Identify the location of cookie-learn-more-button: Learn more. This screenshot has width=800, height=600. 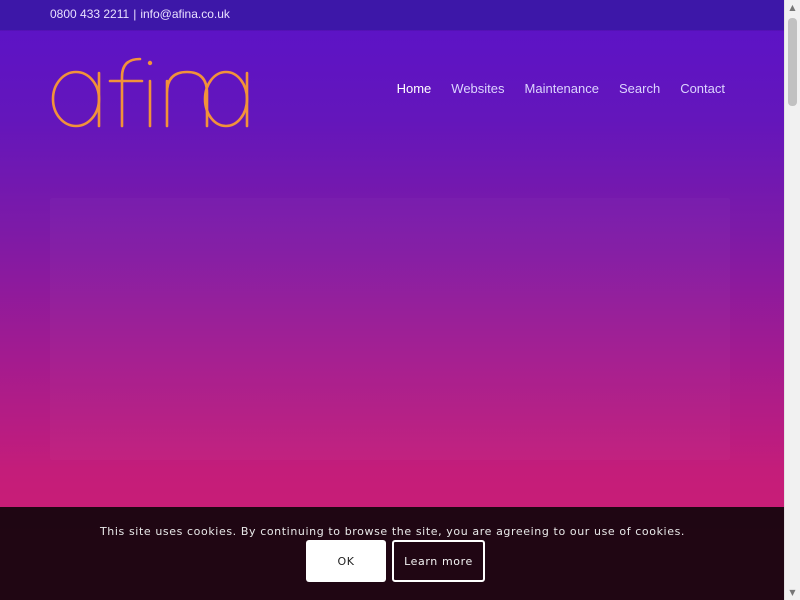
(438, 561).